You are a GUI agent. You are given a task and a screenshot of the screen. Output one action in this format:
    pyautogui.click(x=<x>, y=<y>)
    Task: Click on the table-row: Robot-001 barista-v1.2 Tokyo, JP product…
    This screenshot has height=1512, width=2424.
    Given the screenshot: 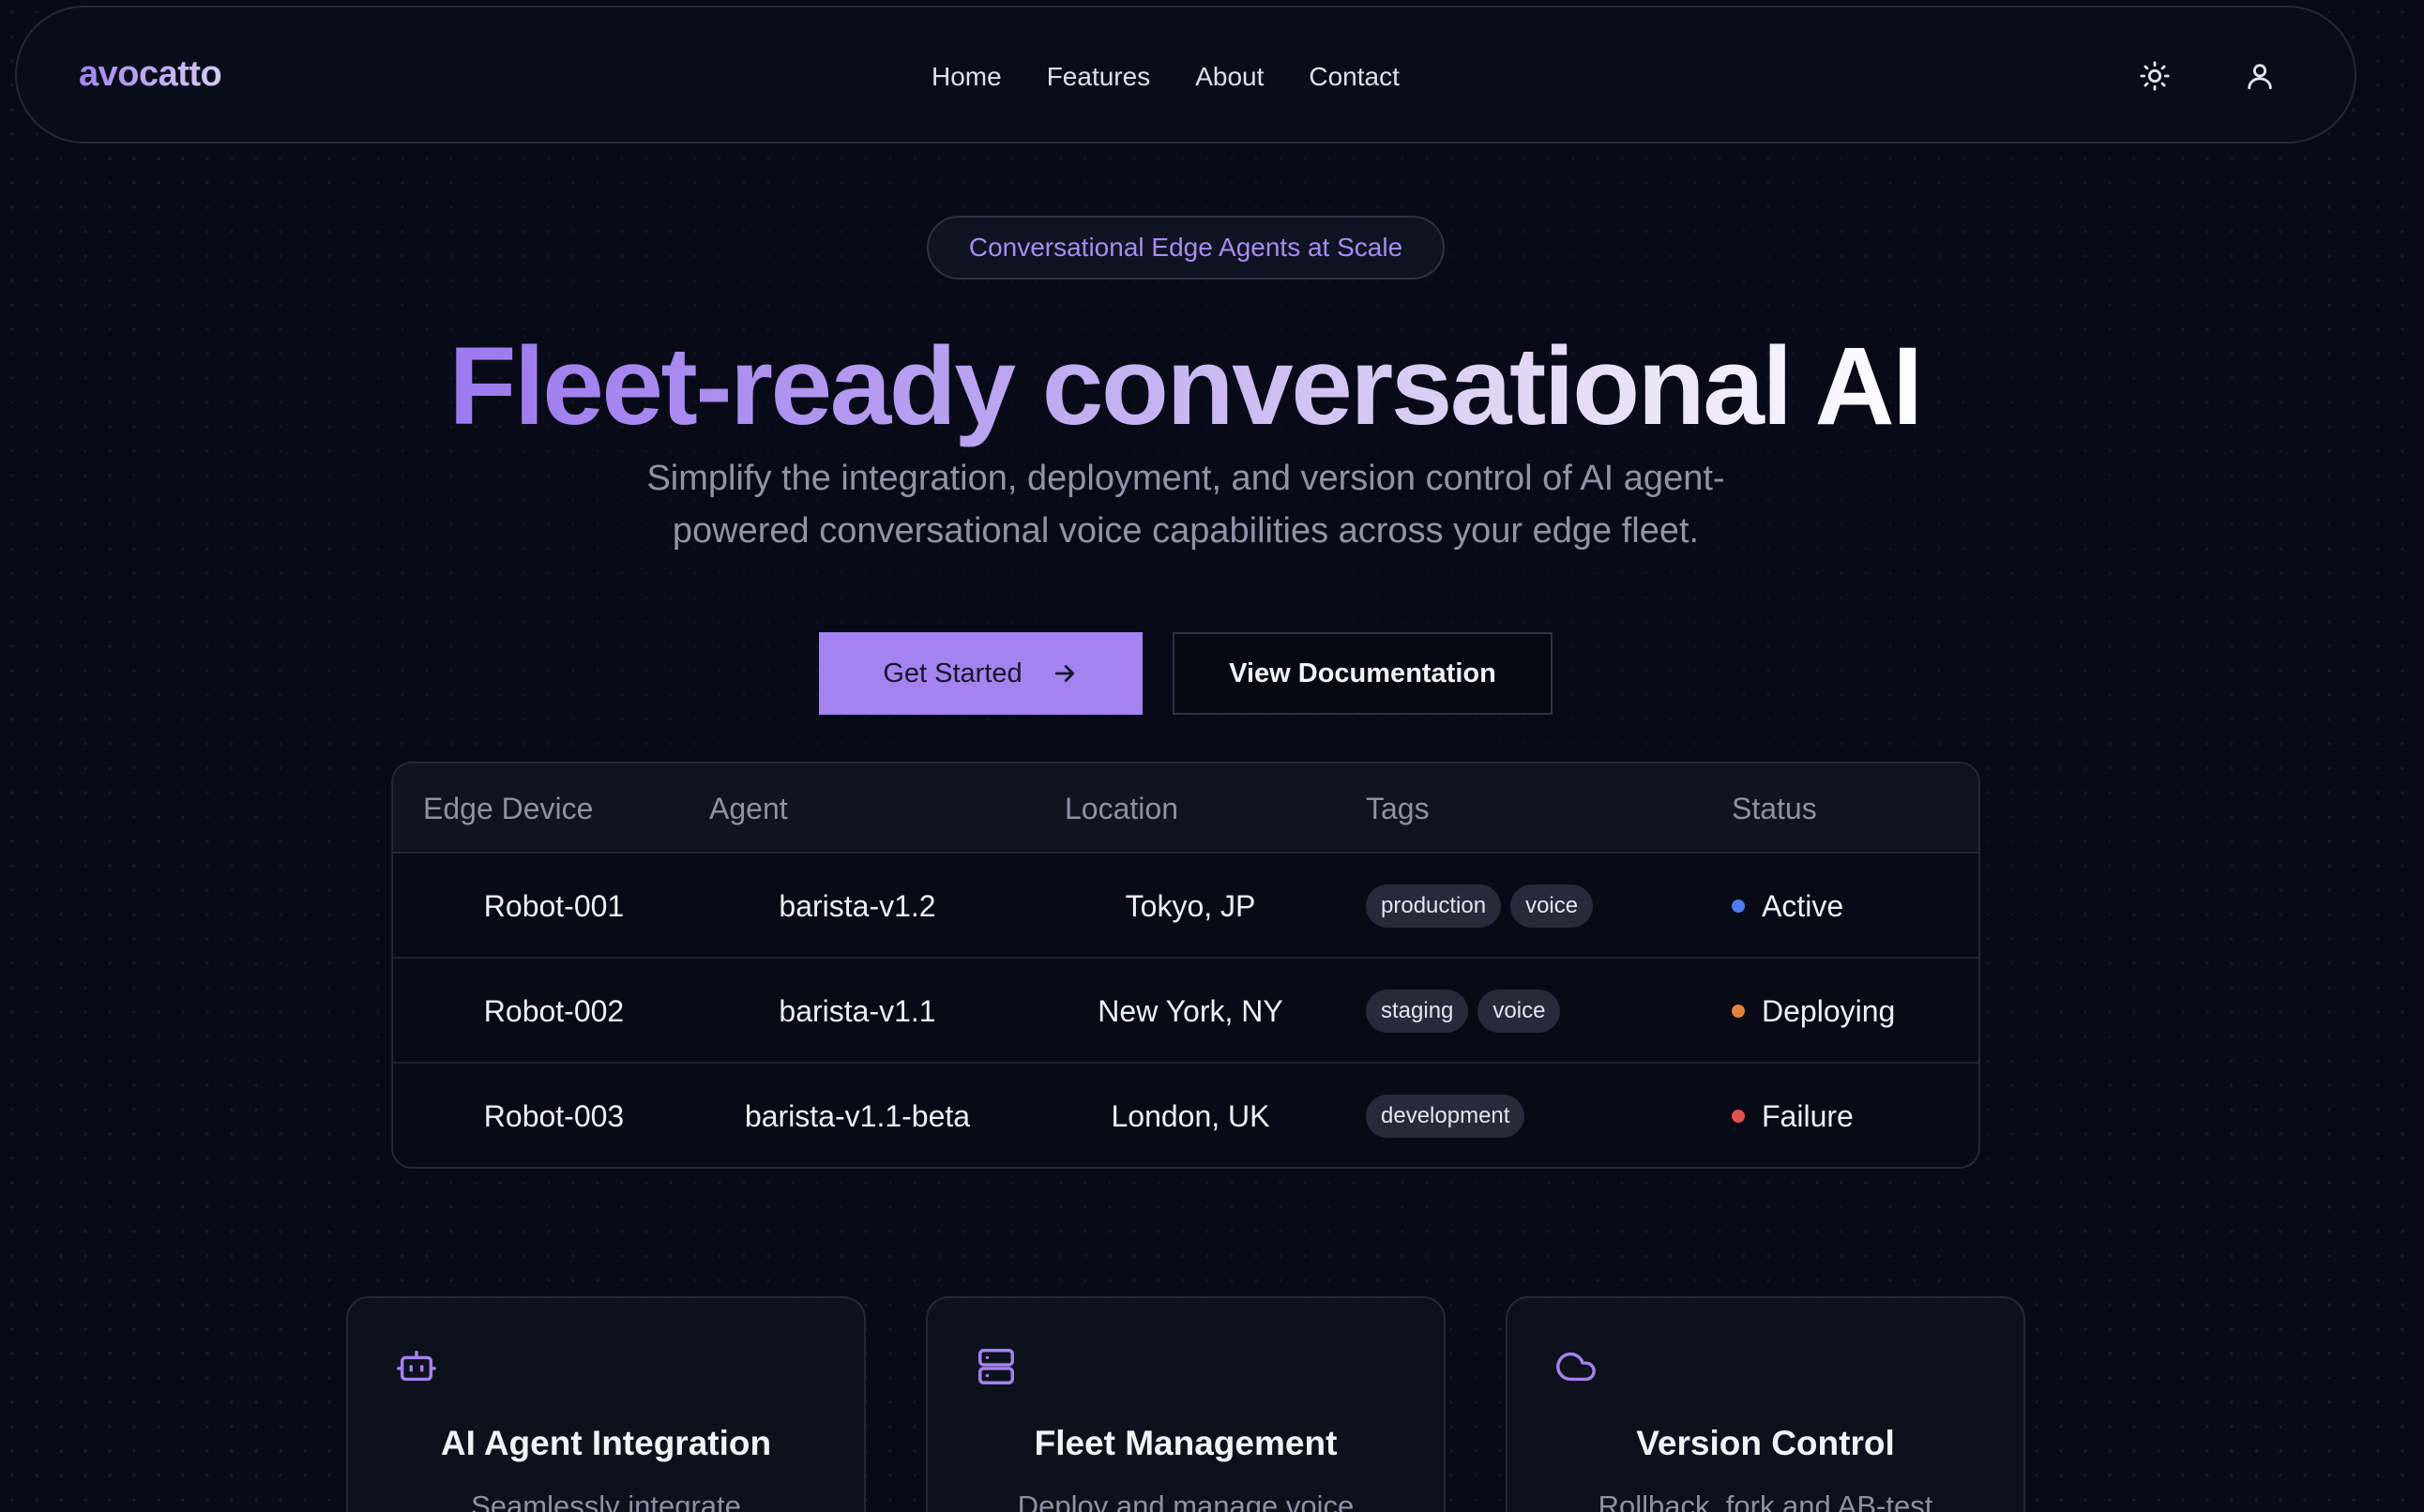 What is the action you would take?
    pyautogui.click(x=1185, y=906)
    